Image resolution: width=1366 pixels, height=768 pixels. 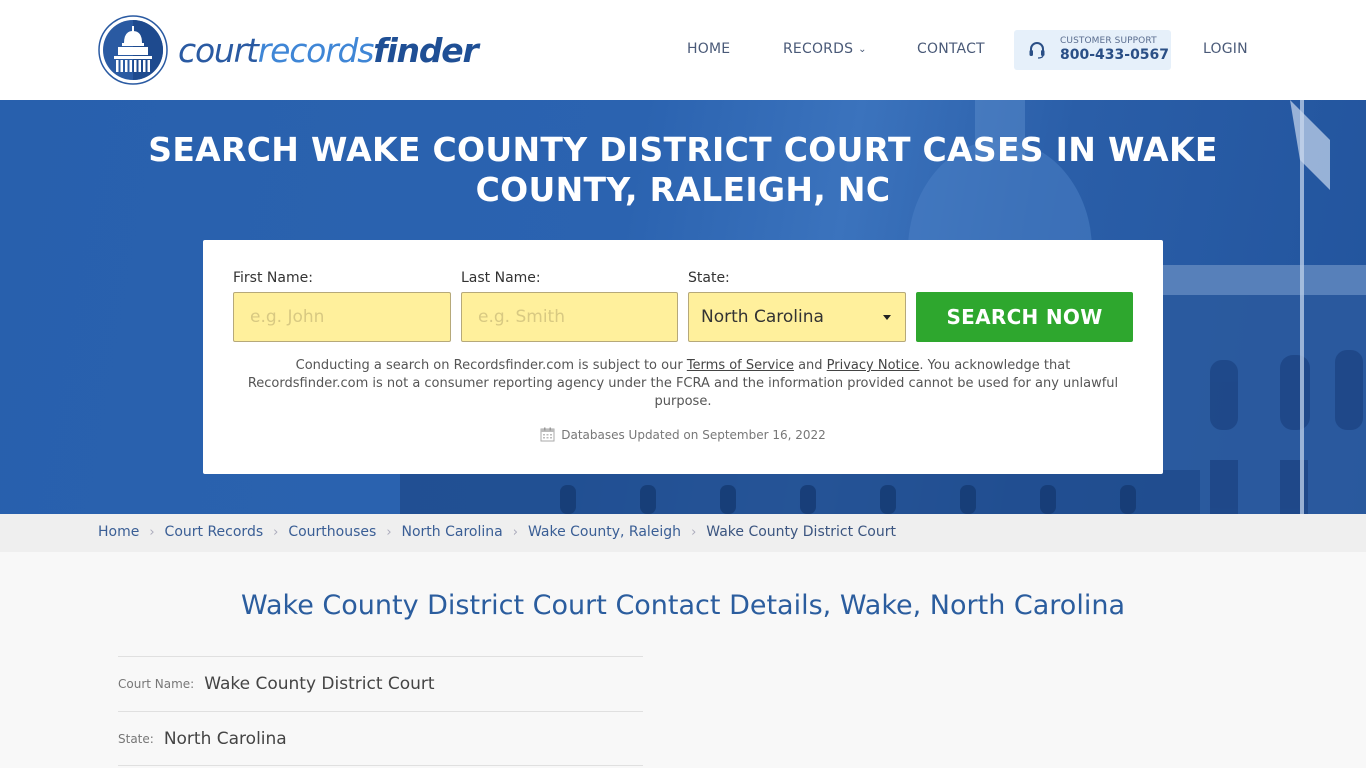 I want to click on nav-records: RECORDS ⌄, so click(x=825, y=49).